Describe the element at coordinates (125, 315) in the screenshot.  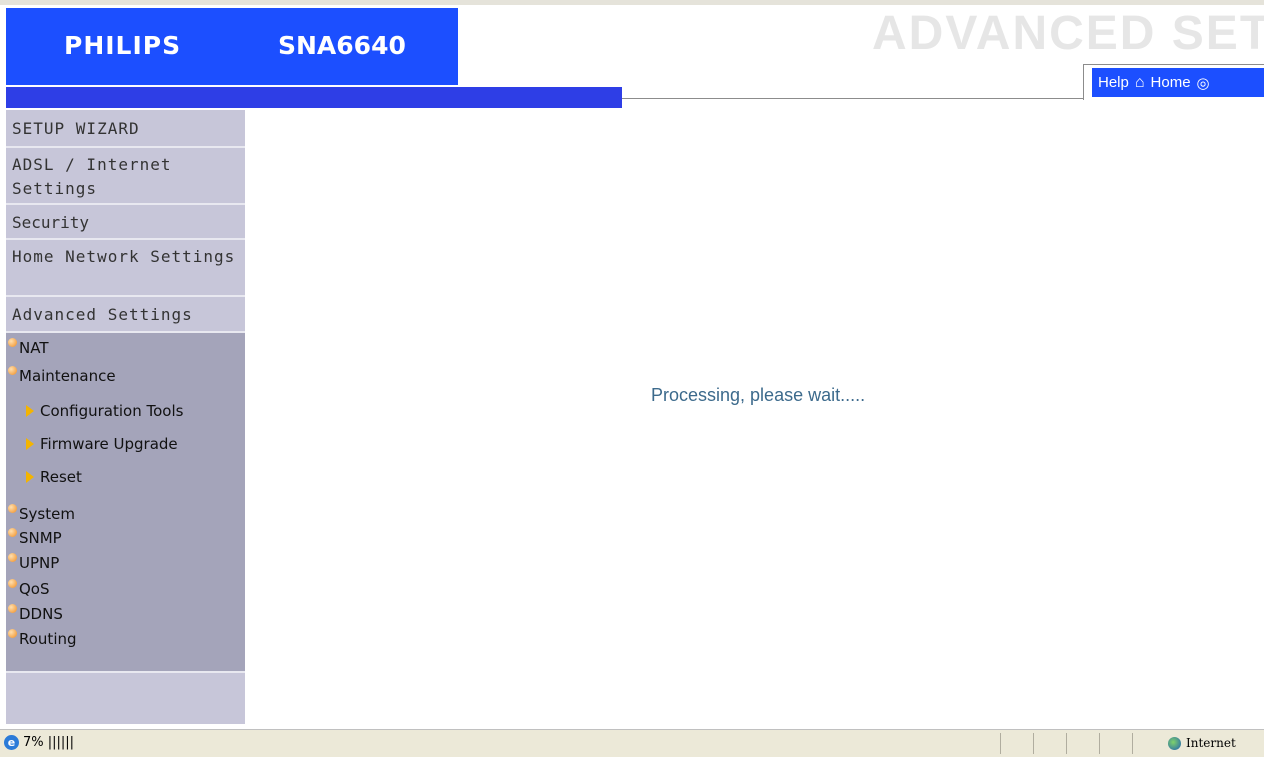
I see `menu-item-advanced-settings: Advanced Settings` at that location.